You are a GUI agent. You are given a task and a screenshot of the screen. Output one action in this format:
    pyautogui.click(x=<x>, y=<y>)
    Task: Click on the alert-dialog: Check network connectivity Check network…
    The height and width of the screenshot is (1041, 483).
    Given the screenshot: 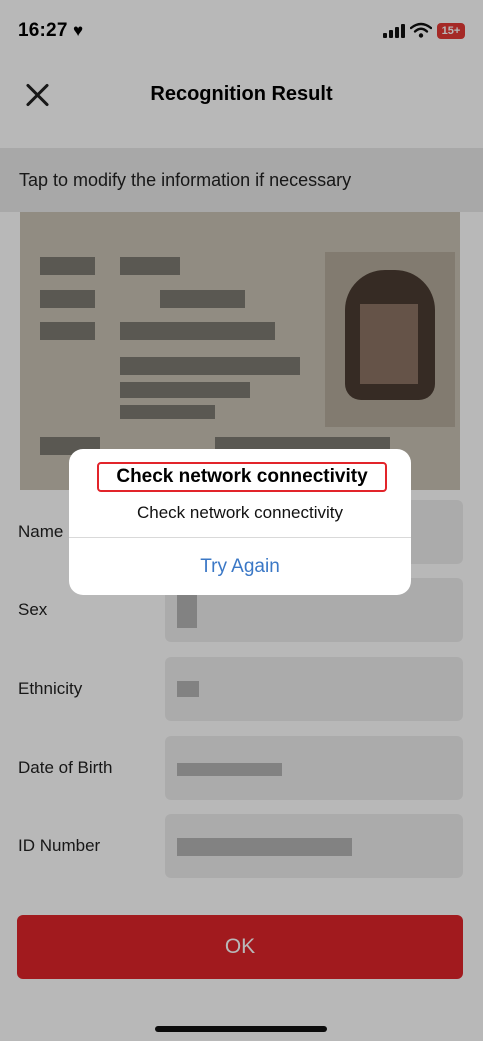 What is the action you would take?
    pyautogui.click(x=240, y=522)
    